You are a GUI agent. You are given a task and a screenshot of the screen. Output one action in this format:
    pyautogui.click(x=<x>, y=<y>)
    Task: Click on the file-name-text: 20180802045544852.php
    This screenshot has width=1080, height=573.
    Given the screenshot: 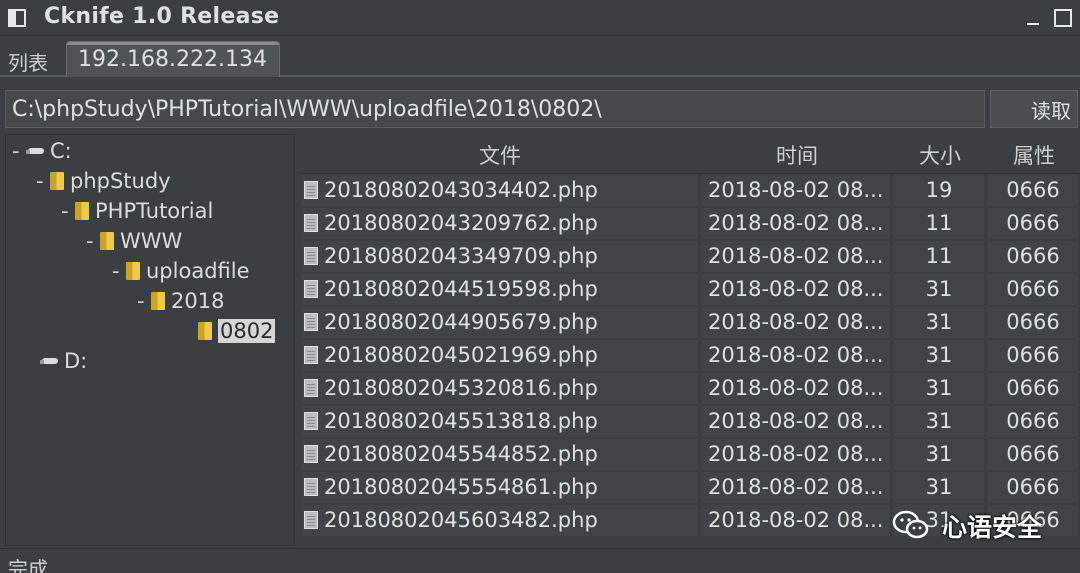 What is the action you would take?
    pyautogui.click(x=461, y=454)
    